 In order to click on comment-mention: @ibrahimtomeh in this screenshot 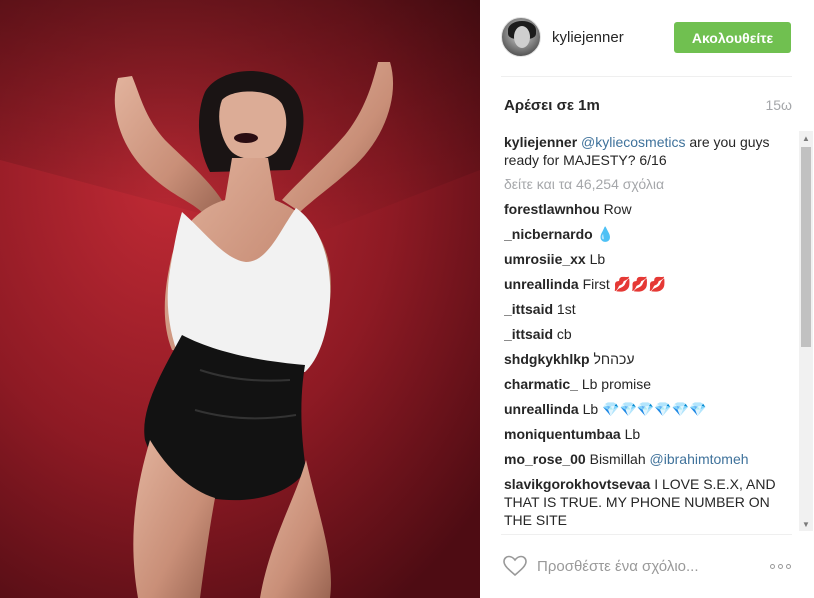, I will do `click(699, 459)`.